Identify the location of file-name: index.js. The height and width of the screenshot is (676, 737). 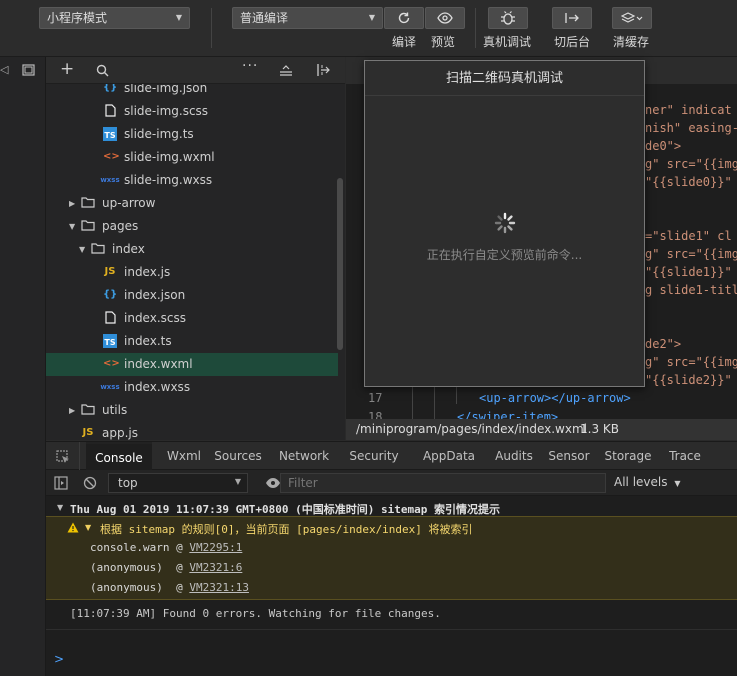
(147, 272).